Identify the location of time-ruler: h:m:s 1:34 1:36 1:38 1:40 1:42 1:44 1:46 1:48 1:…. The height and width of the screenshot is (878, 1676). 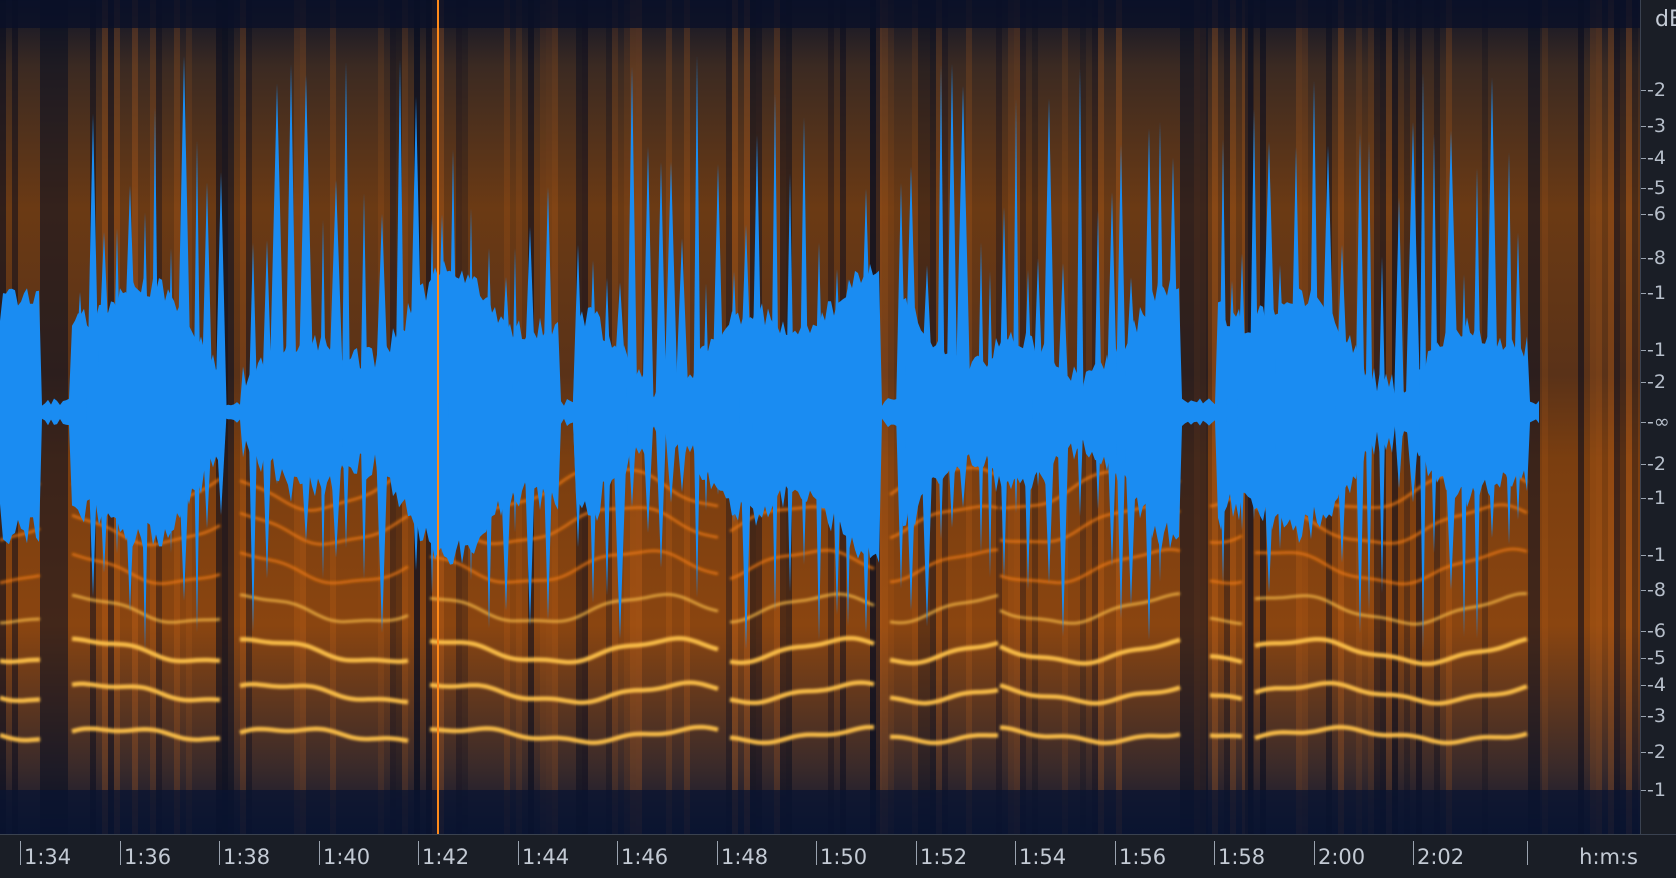
(838, 856).